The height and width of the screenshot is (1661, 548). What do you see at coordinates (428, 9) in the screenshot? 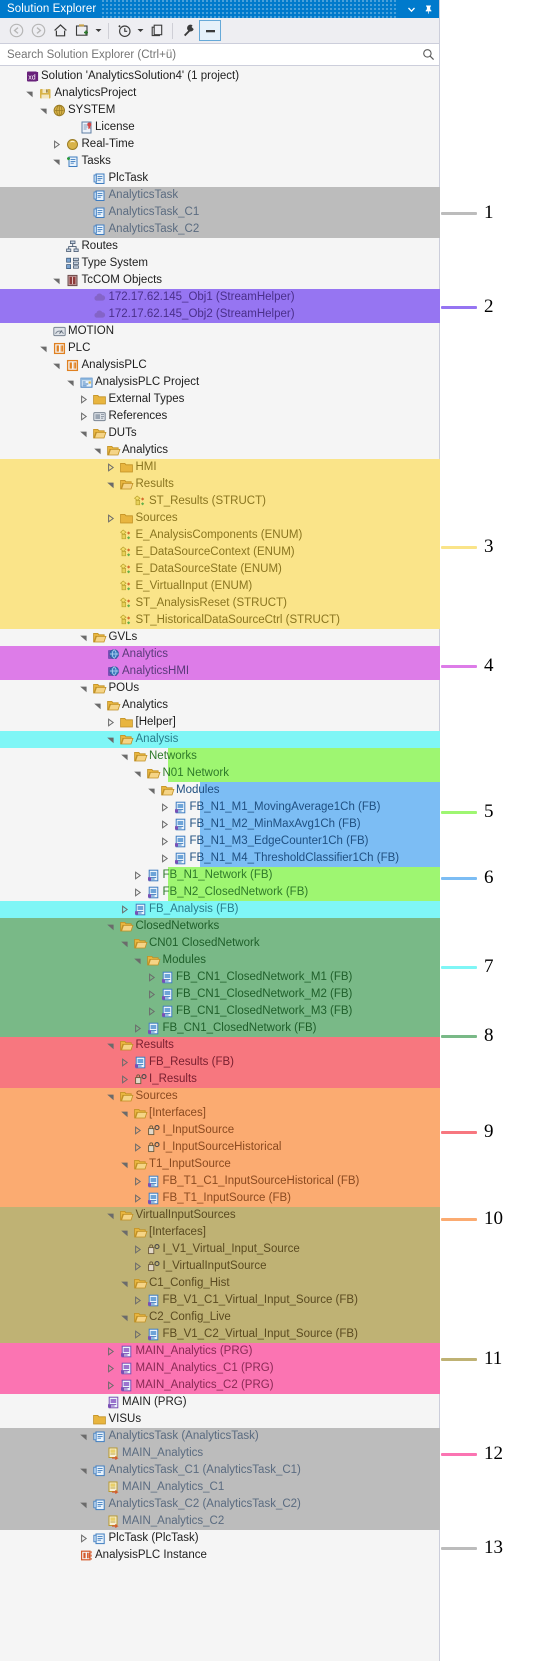
I see `pin-icon` at bounding box center [428, 9].